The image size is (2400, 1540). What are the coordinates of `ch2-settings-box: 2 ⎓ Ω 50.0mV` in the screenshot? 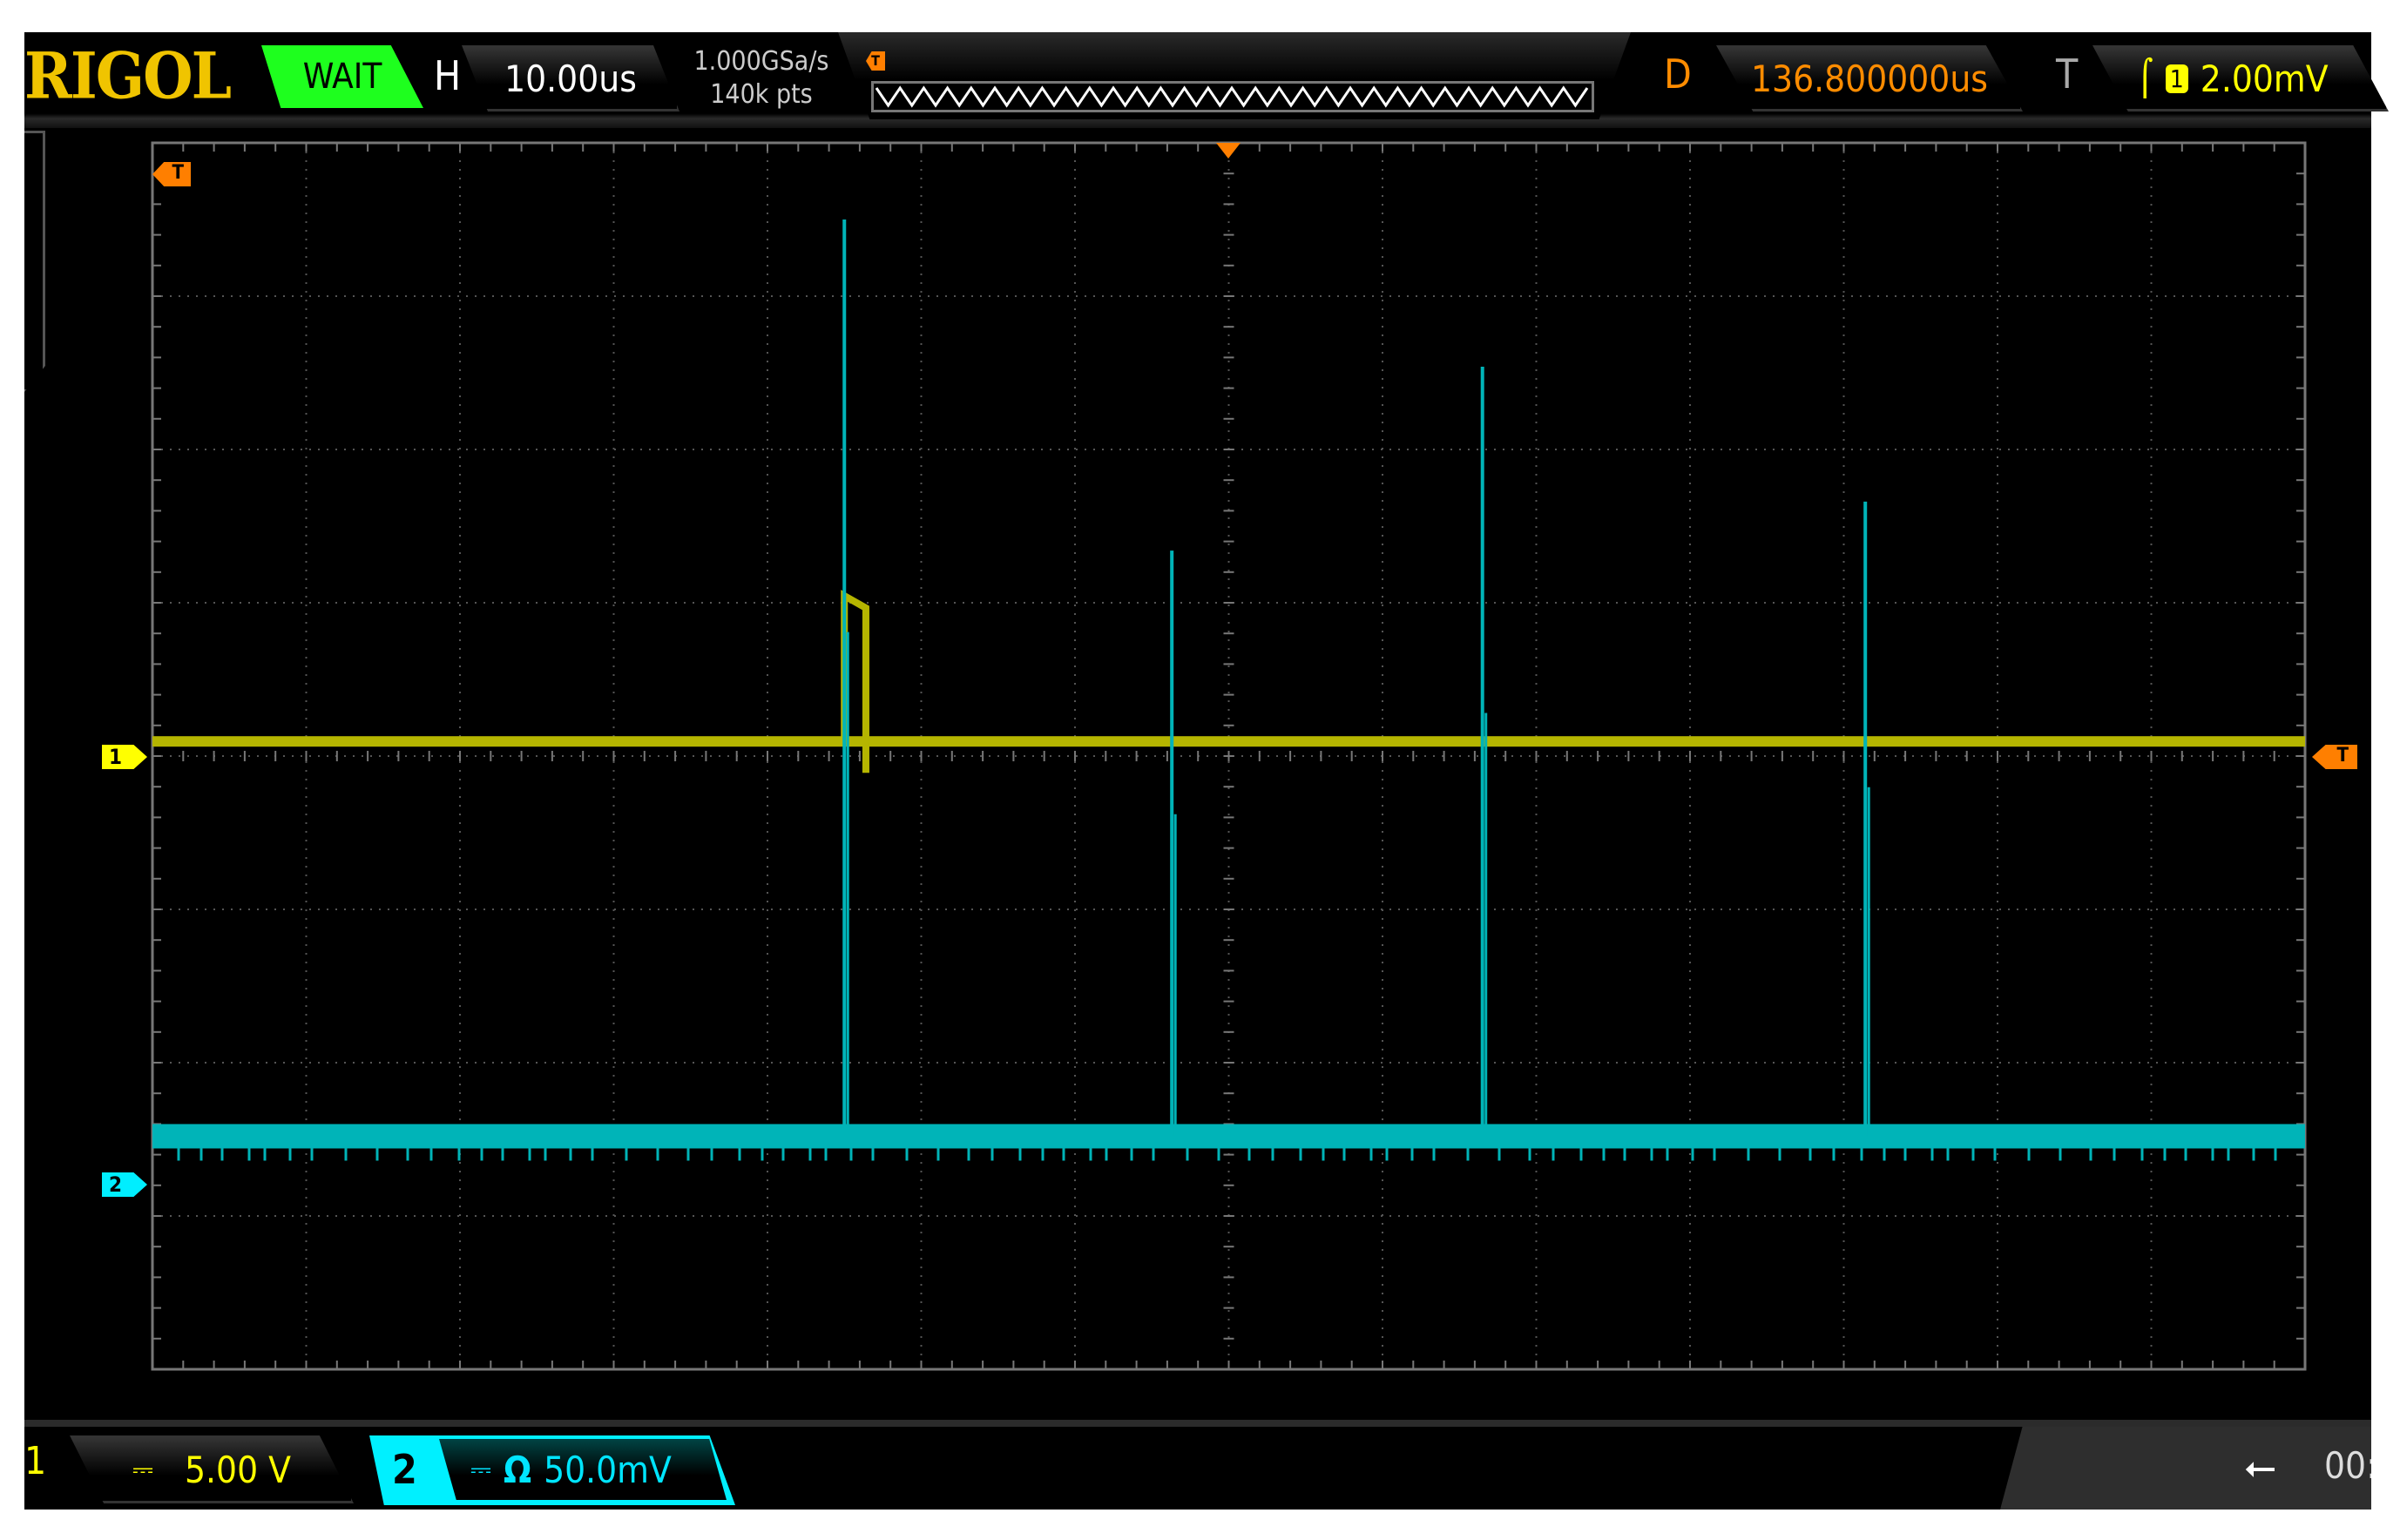 It's located at (552, 1470).